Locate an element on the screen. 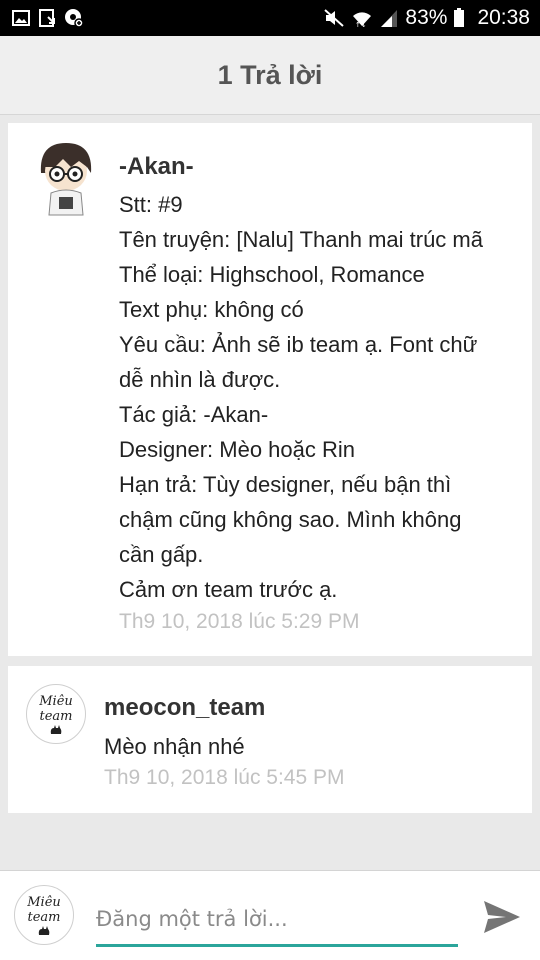 The height and width of the screenshot is (960, 540). post-line: Text phụ: không có is located at coordinates (211, 309).